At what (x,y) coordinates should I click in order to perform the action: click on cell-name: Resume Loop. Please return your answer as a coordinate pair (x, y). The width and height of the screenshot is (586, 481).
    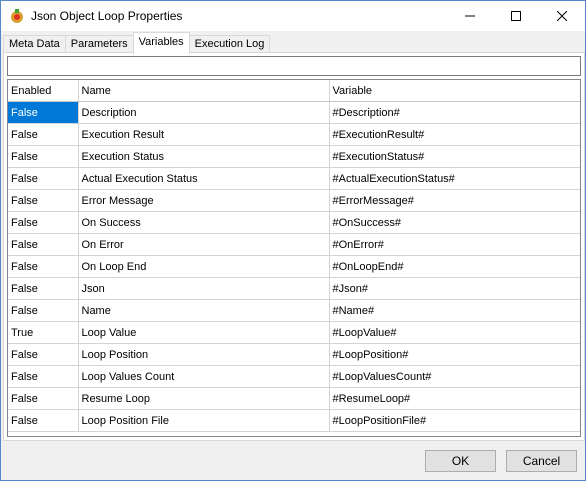
    Looking at the image, I should click on (204, 398).